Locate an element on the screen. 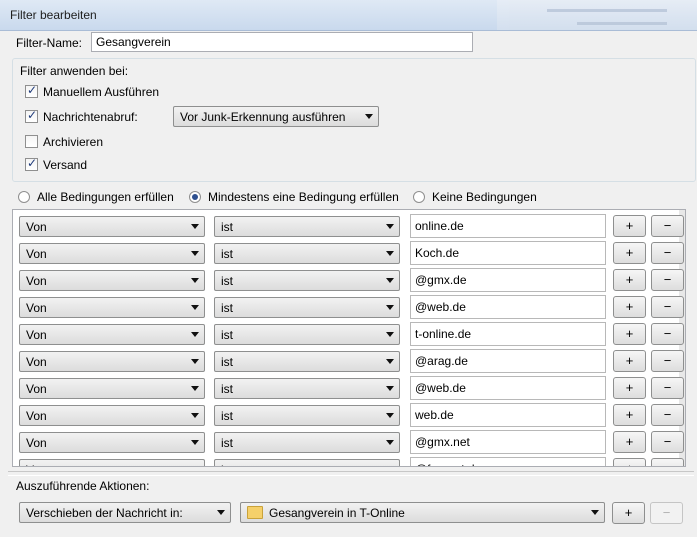  match-any-radio is located at coordinates (195, 197).